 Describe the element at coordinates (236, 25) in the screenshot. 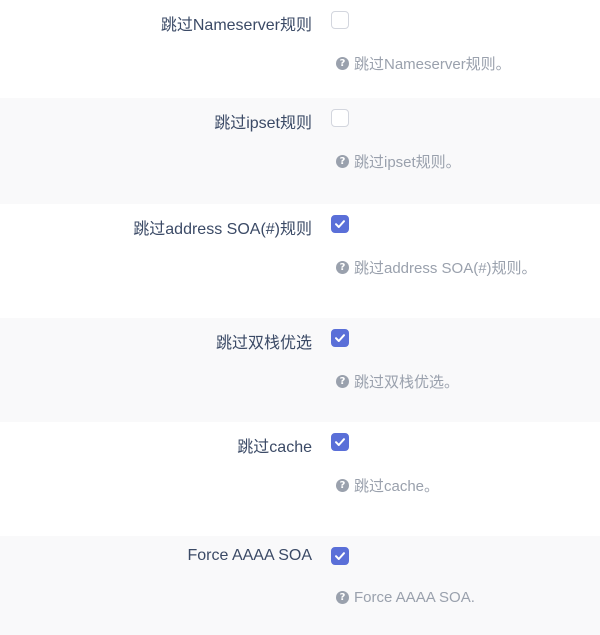

I see `option-label: 跳过Nameserver规则` at that location.